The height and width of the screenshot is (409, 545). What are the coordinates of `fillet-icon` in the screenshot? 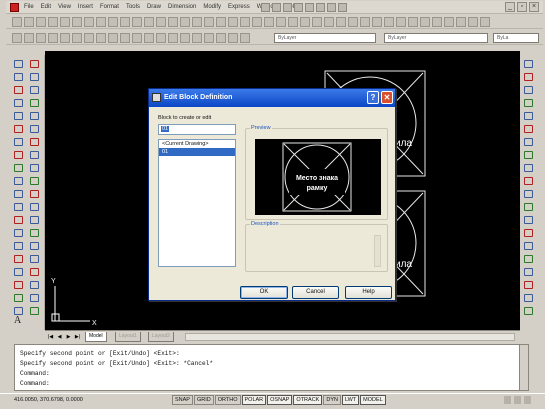 It's located at (34, 245).